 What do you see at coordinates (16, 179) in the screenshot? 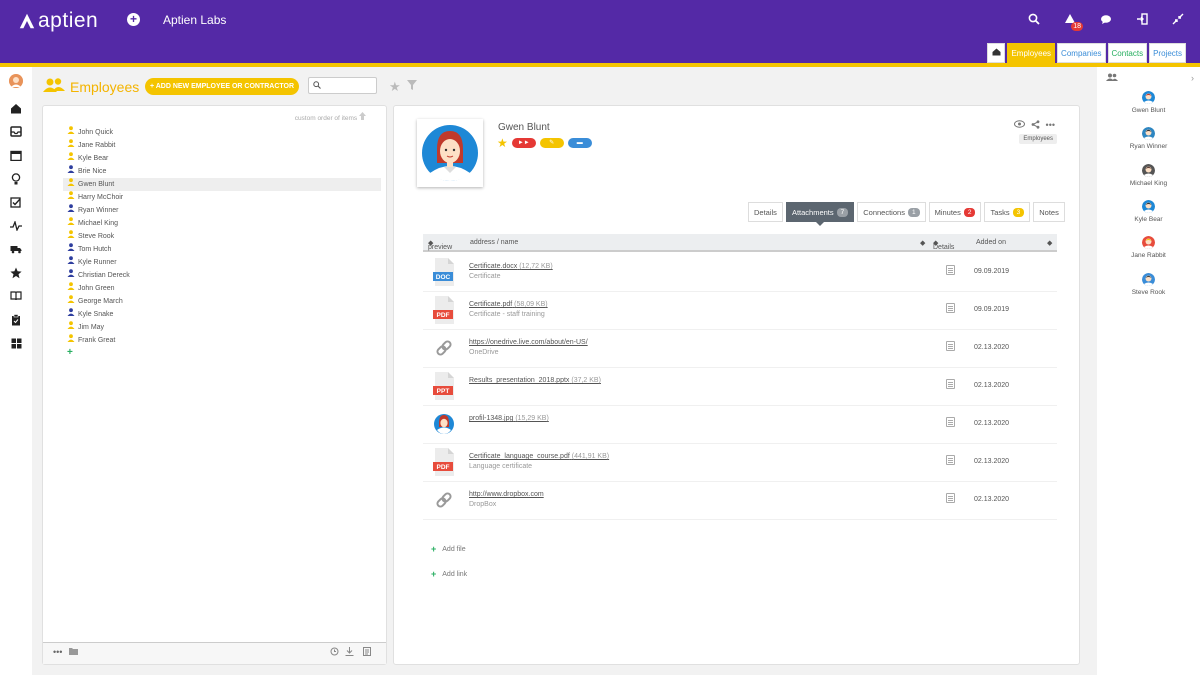
I see `idea-icon` at bounding box center [16, 179].